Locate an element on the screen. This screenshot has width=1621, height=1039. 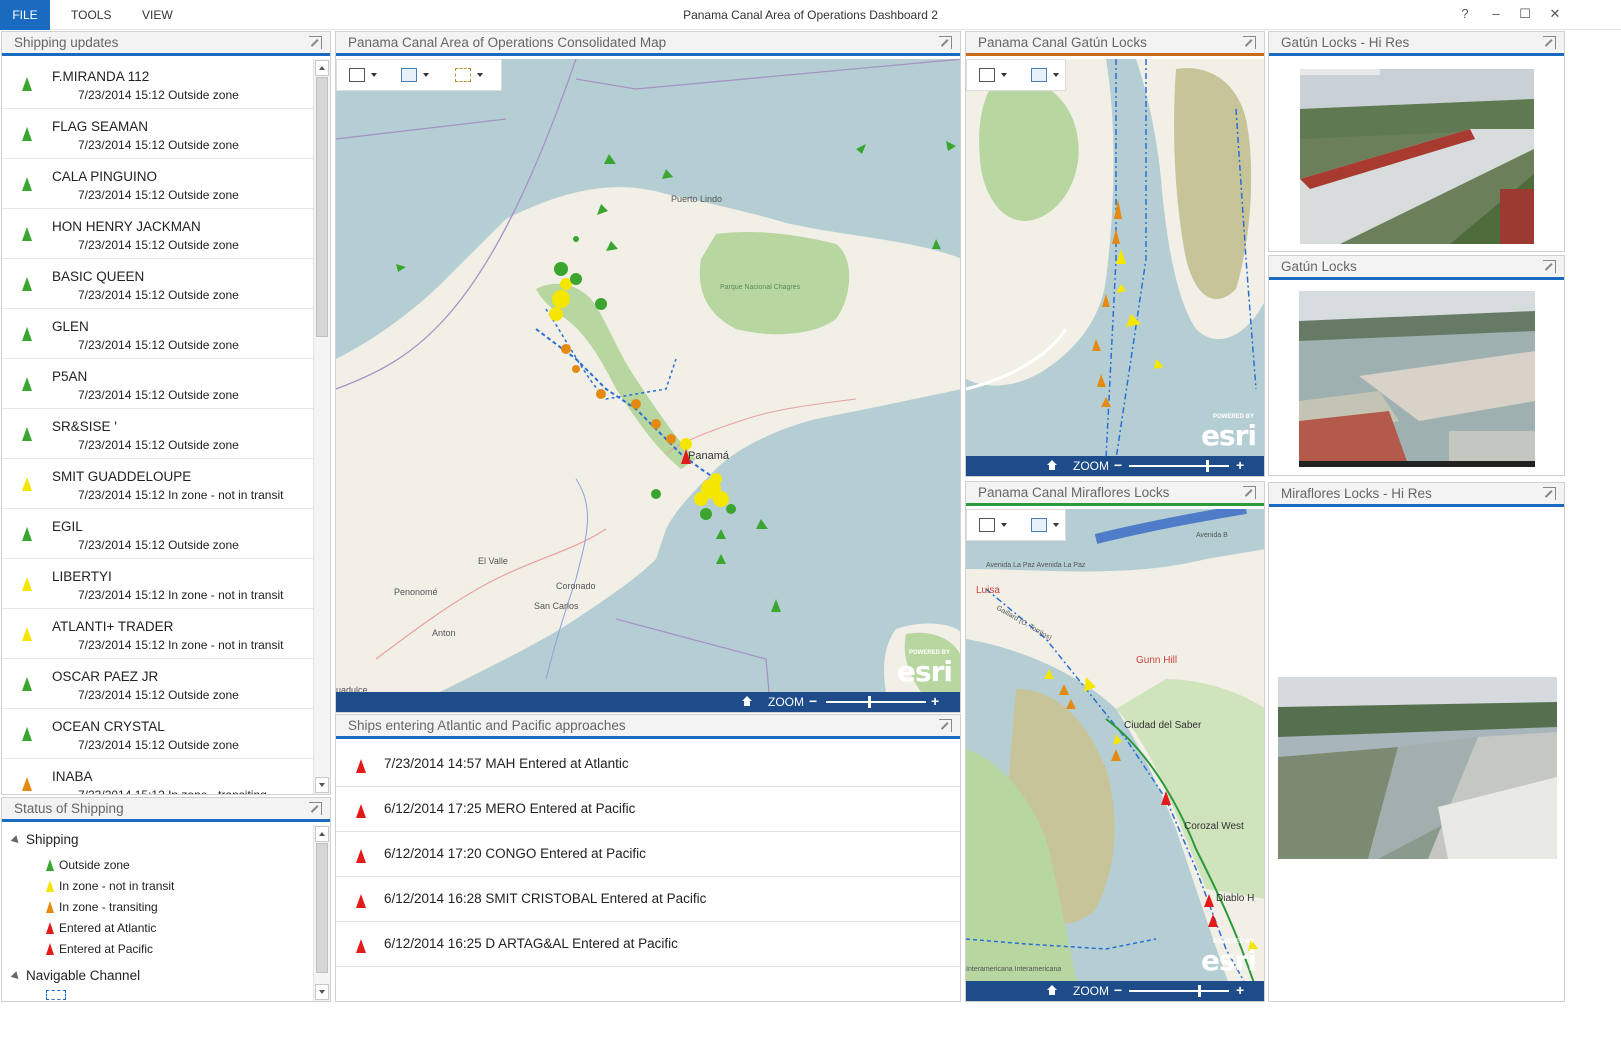
place-label: Gunn Hill is located at coordinates (1156, 660).